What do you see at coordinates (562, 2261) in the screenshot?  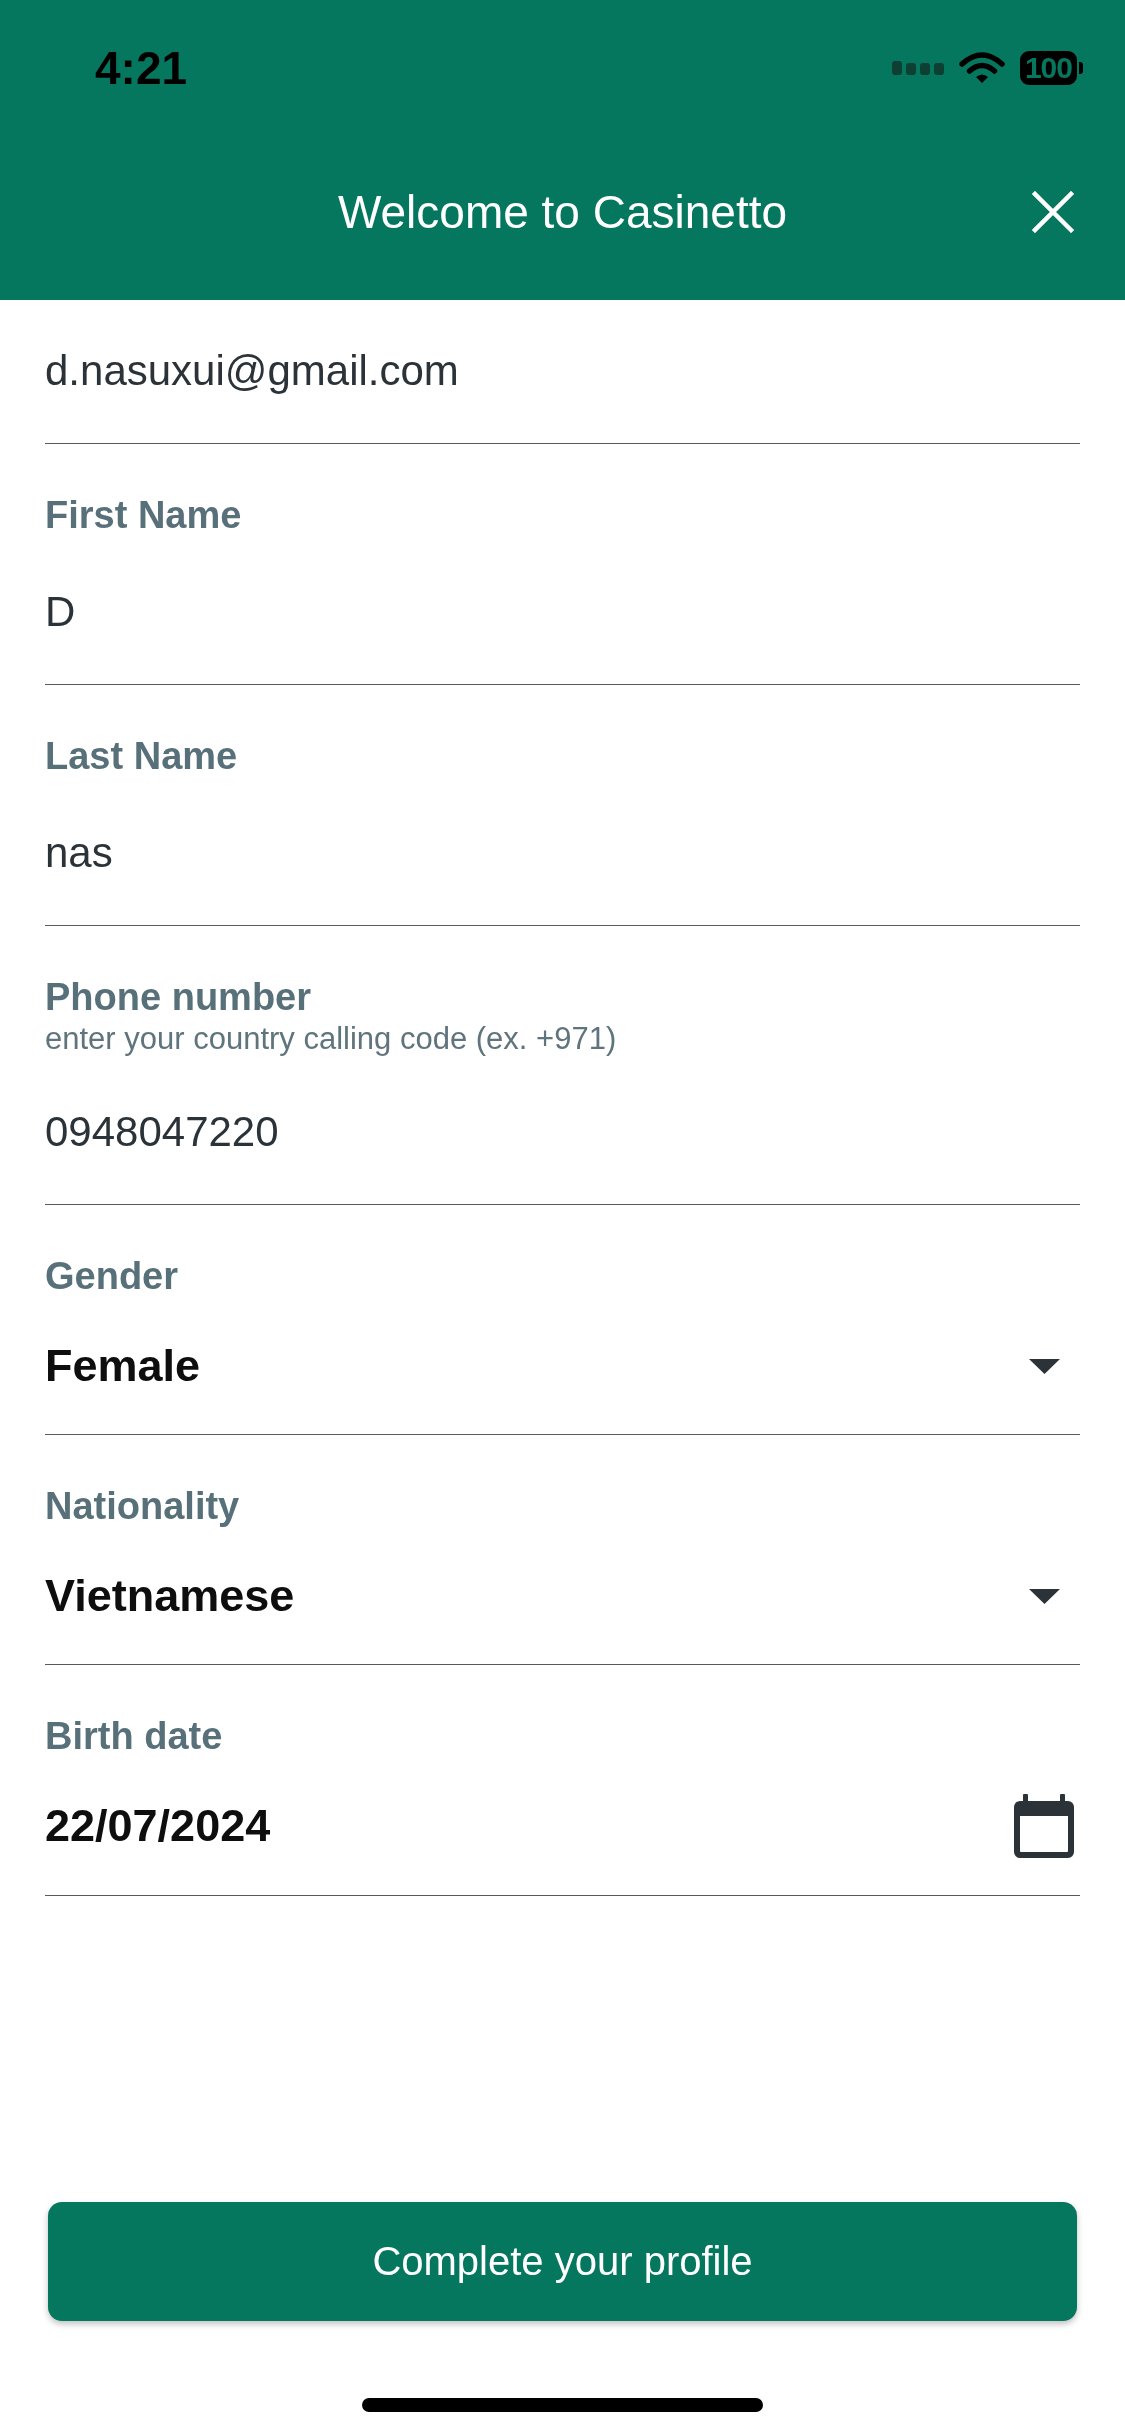 I see `submit-button: Complete your profile` at bounding box center [562, 2261].